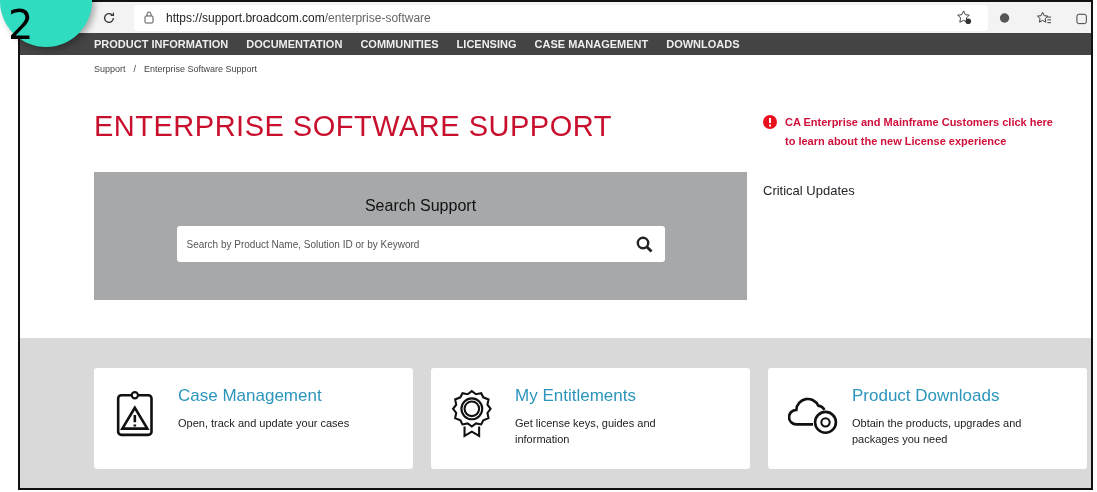 Image resolution: width=1097 pixels, height=492 pixels. What do you see at coordinates (591, 44) in the screenshot?
I see `nav-link: CASE MANAGEMENT` at bounding box center [591, 44].